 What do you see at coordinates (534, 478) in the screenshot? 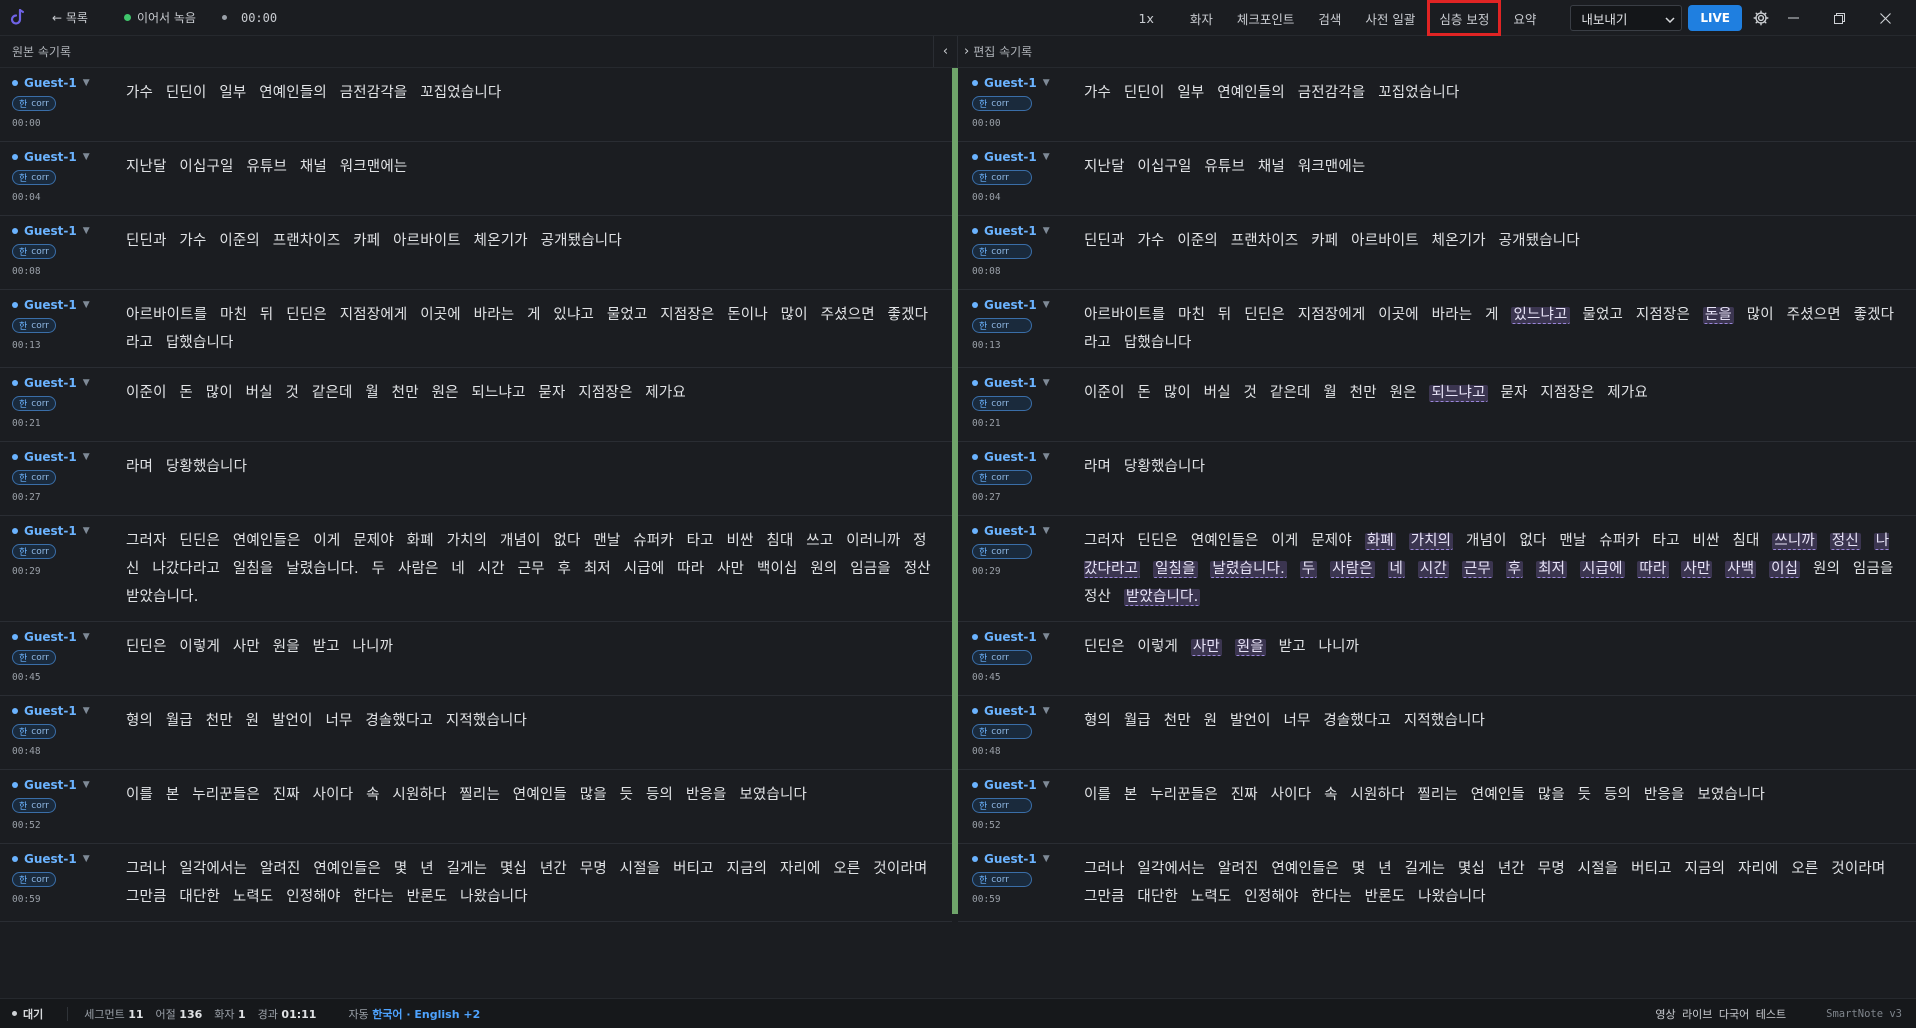
I see `original-segment-text: 라며 당황했습니다` at bounding box center [534, 478].